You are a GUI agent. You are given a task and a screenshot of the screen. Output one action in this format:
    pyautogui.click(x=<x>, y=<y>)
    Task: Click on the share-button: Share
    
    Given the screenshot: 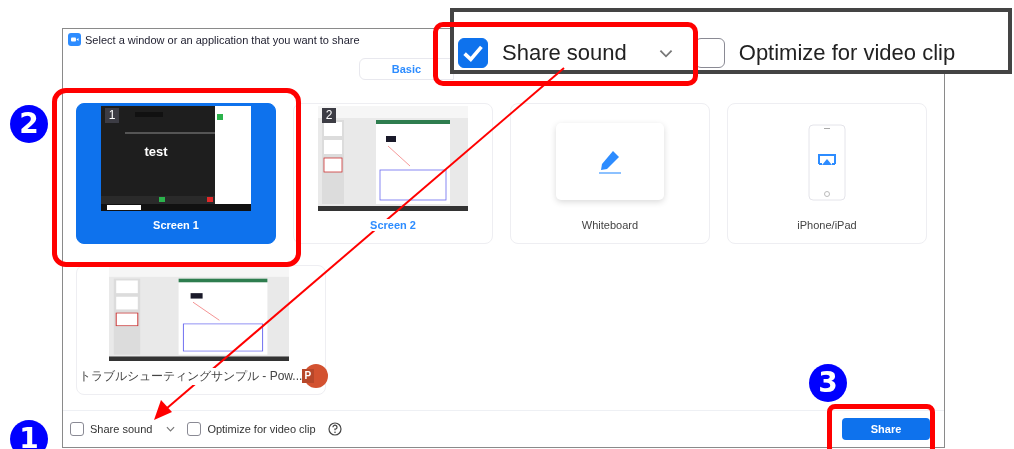 What is the action you would take?
    pyautogui.click(x=886, y=429)
    